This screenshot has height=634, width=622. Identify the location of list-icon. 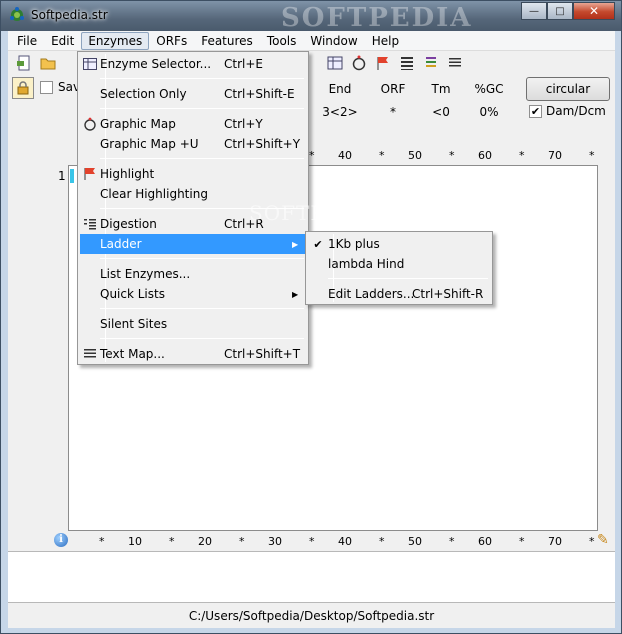
(455, 63).